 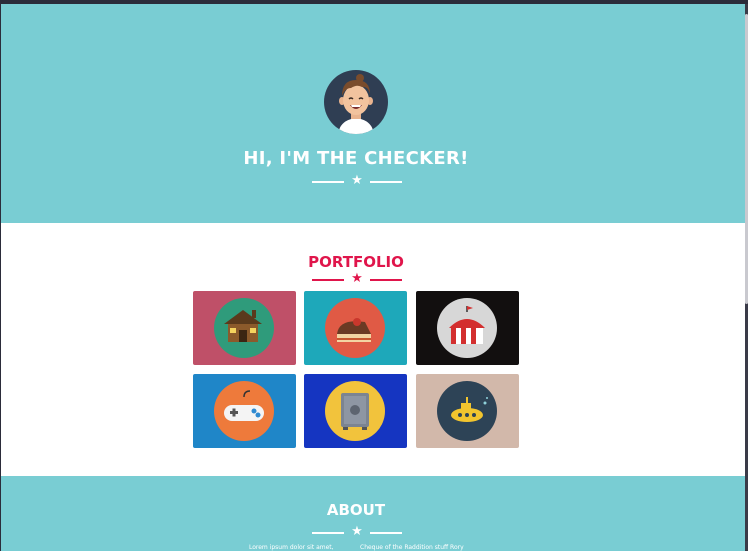 What do you see at coordinates (356, 102) in the screenshot?
I see `smiling-man-avatar-icon` at bounding box center [356, 102].